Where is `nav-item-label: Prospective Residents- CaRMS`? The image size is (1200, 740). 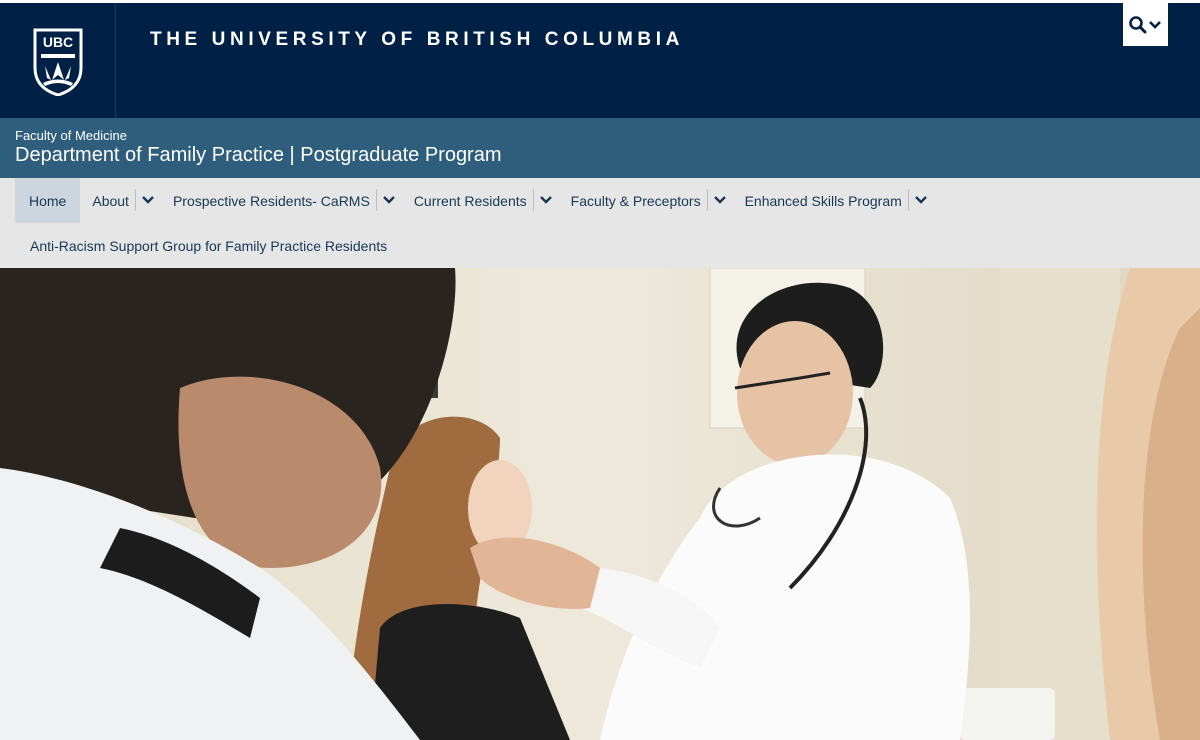 nav-item-label: Prospective Residents- CaRMS is located at coordinates (271, 200).